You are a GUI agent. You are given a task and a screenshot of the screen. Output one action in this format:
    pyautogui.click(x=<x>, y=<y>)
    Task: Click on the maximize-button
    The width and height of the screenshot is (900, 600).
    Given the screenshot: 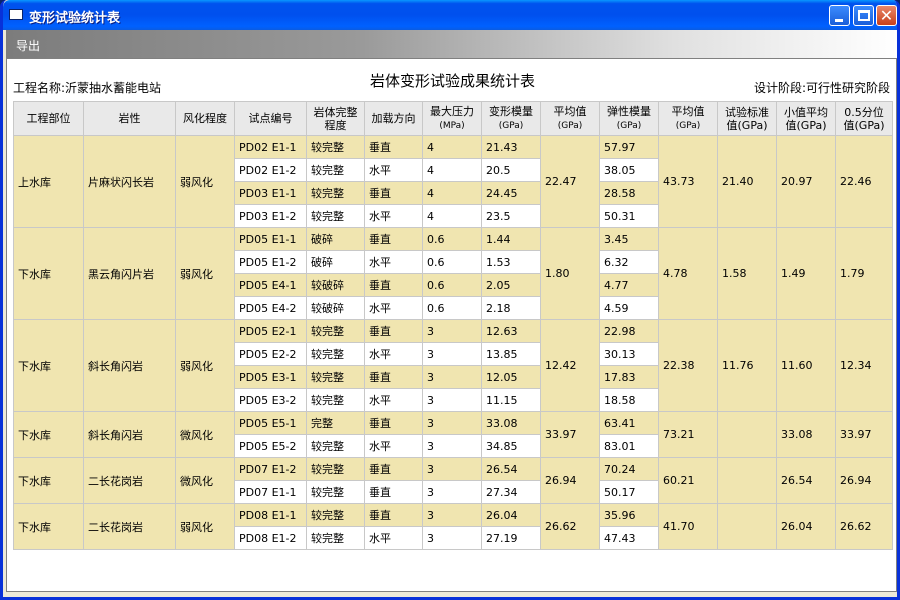 What is the action you would take?
    pyautogui.click(x=863, y=15)
    